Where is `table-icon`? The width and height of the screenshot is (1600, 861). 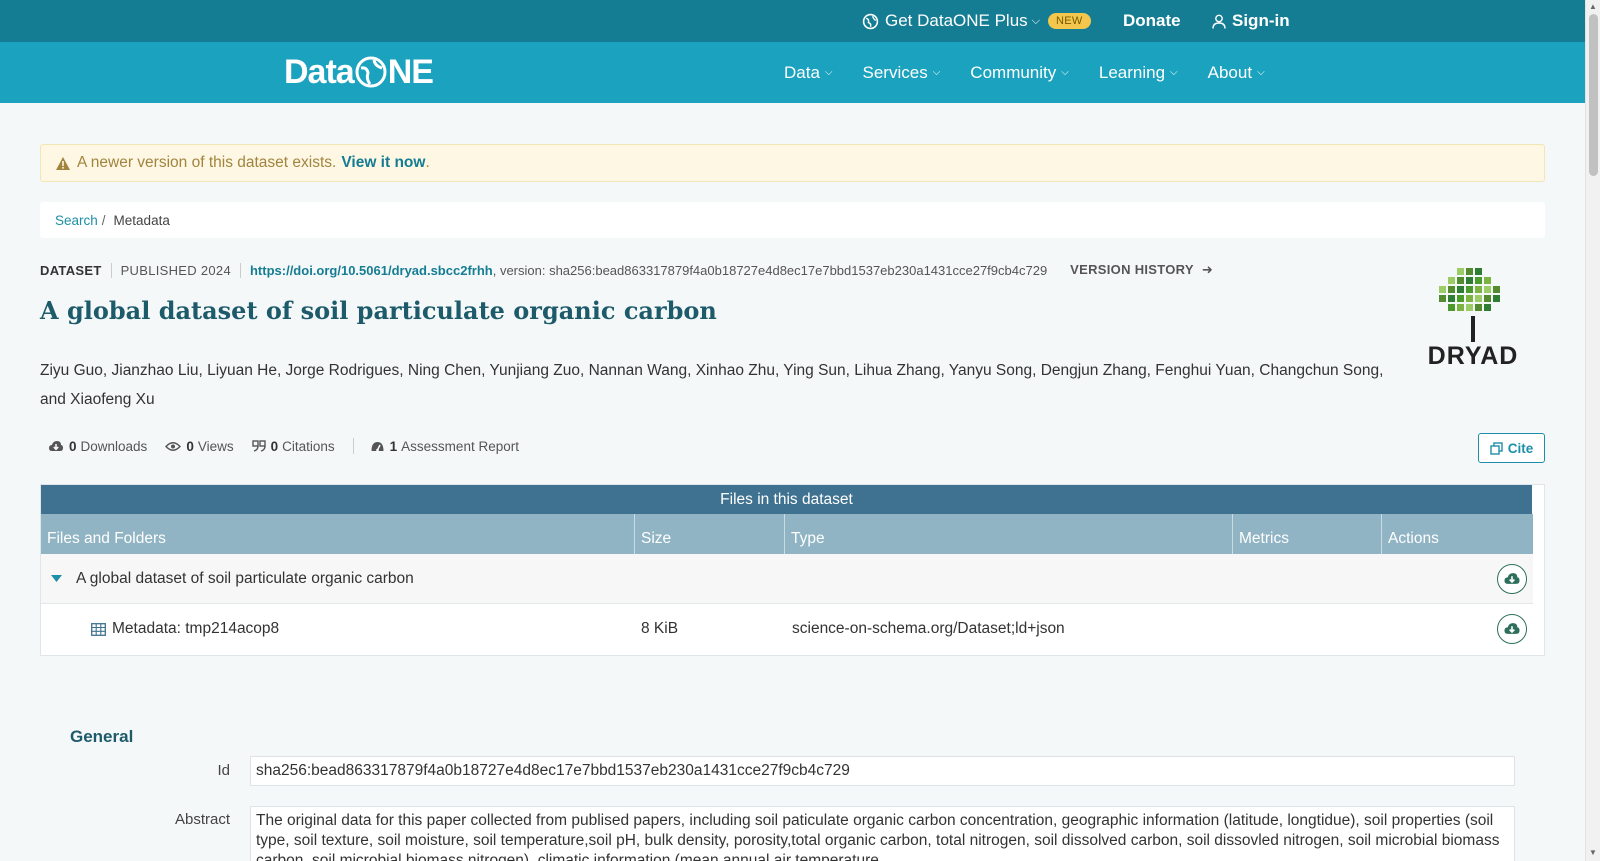
table-icon is located at coordinates (98, 629).